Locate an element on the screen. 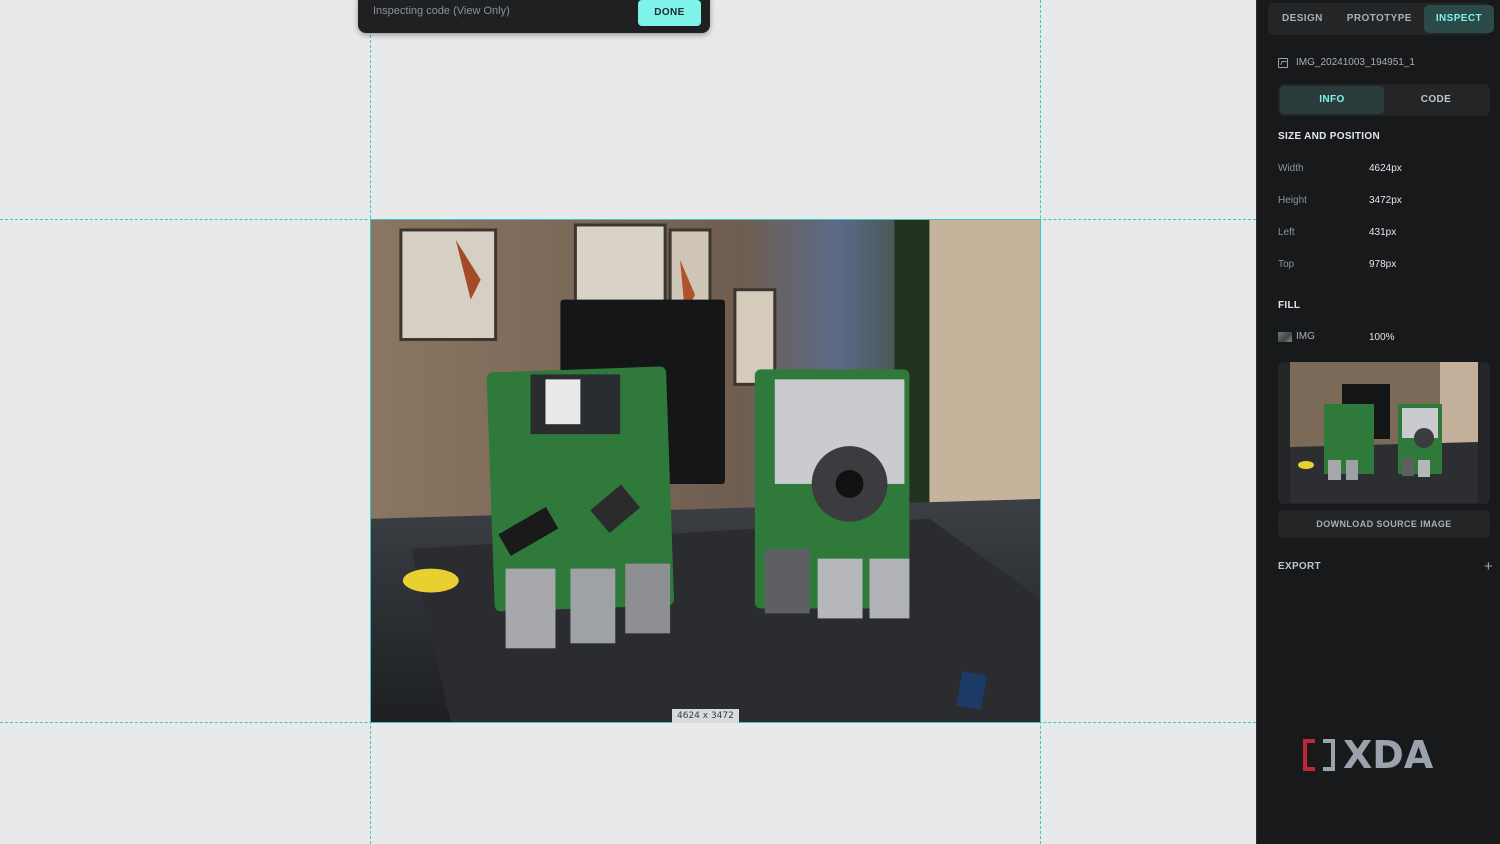 The width and height of the screenshot is (1500, 844). top-value: 978px is located at coordinates (1382, 264).